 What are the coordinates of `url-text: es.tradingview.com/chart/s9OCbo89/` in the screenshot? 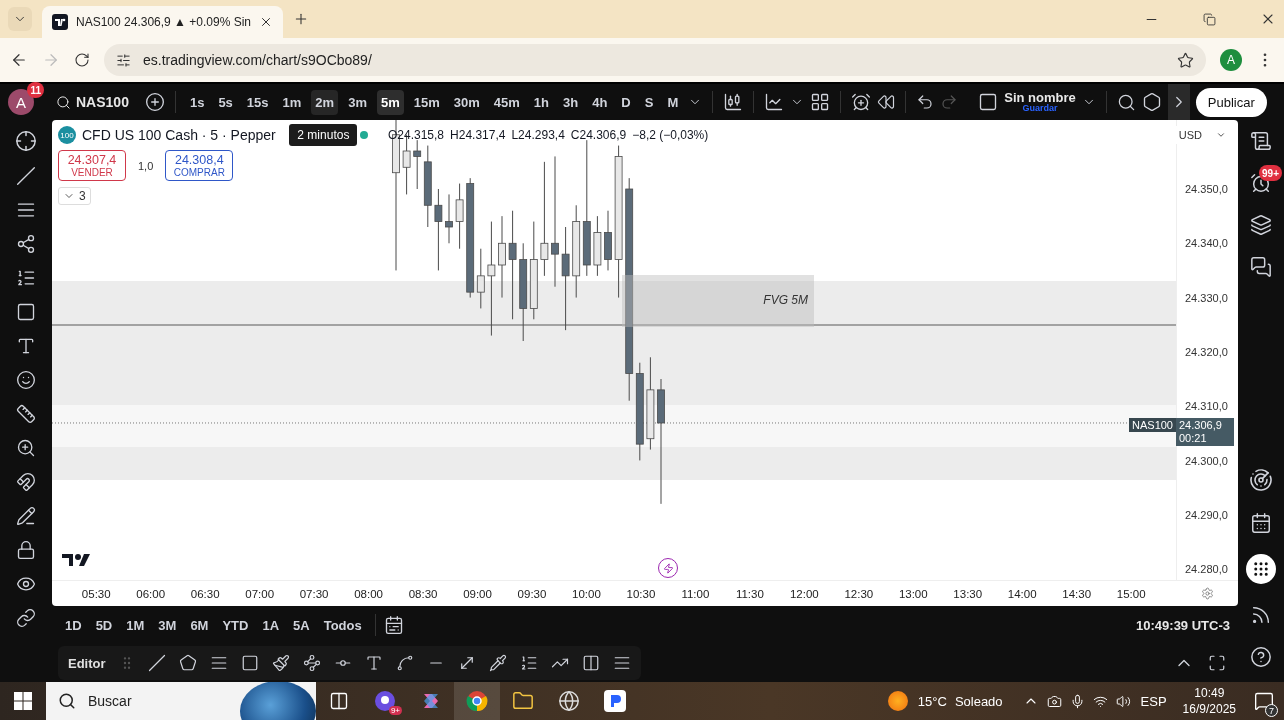 It's located at (257, 60).